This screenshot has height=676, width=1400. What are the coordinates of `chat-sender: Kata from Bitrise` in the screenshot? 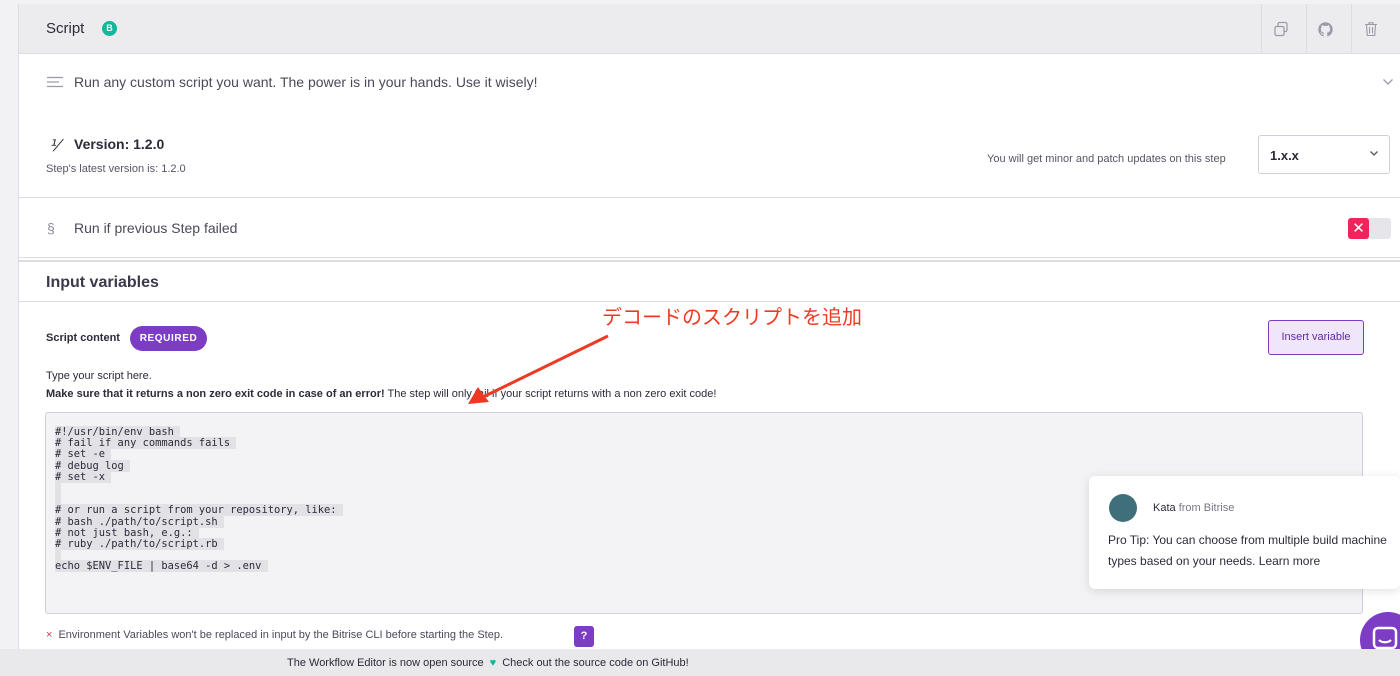 It's located at (1193, 508).